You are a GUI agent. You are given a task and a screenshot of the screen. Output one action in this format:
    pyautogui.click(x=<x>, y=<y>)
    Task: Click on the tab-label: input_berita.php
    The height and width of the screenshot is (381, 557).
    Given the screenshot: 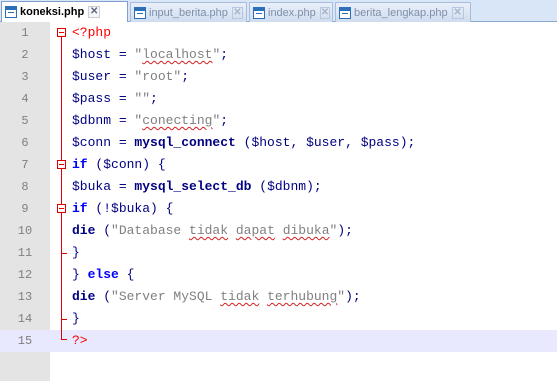 What is the action you would take?
    pyautogui.click(x=188, y=12)
    